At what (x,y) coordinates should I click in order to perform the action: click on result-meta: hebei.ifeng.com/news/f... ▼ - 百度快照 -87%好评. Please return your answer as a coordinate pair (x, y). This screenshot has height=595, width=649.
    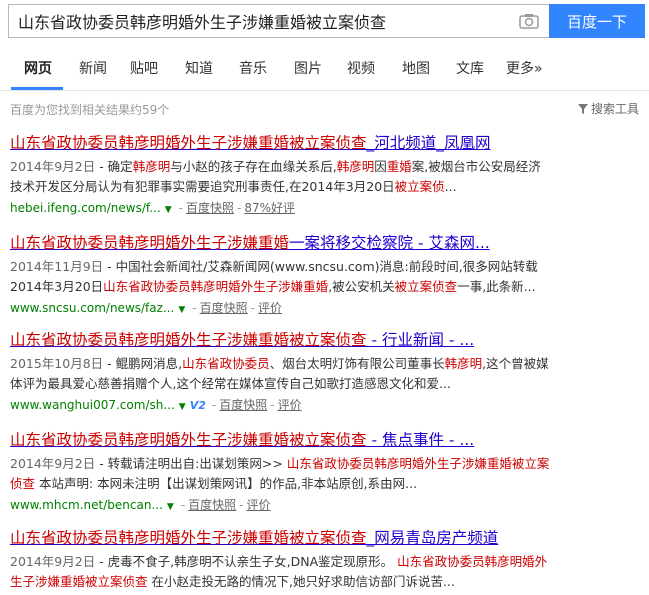
    Looking at the image, I should click on (152, 208).